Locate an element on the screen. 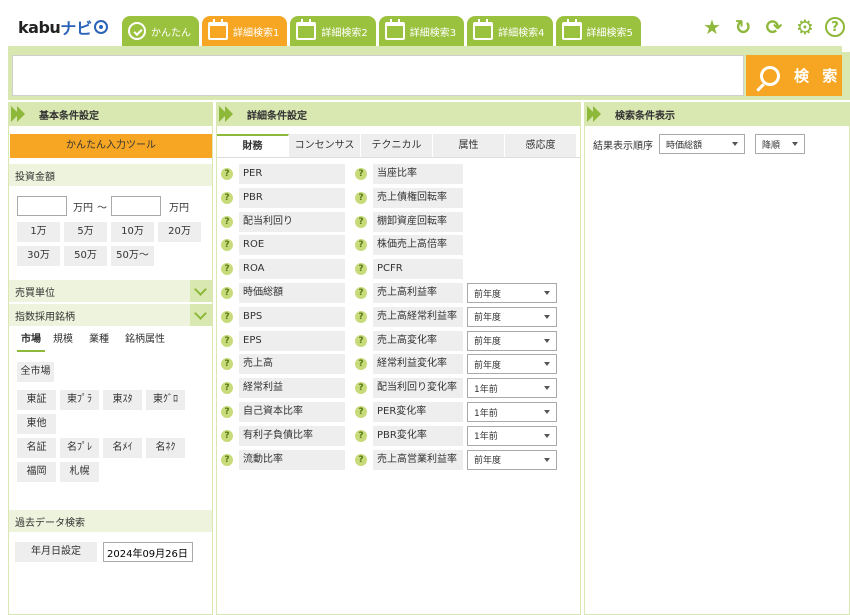 This screenshot has width=850, height=615. condition-label: 有利子負債比率 is located at coordinates (292, 435).